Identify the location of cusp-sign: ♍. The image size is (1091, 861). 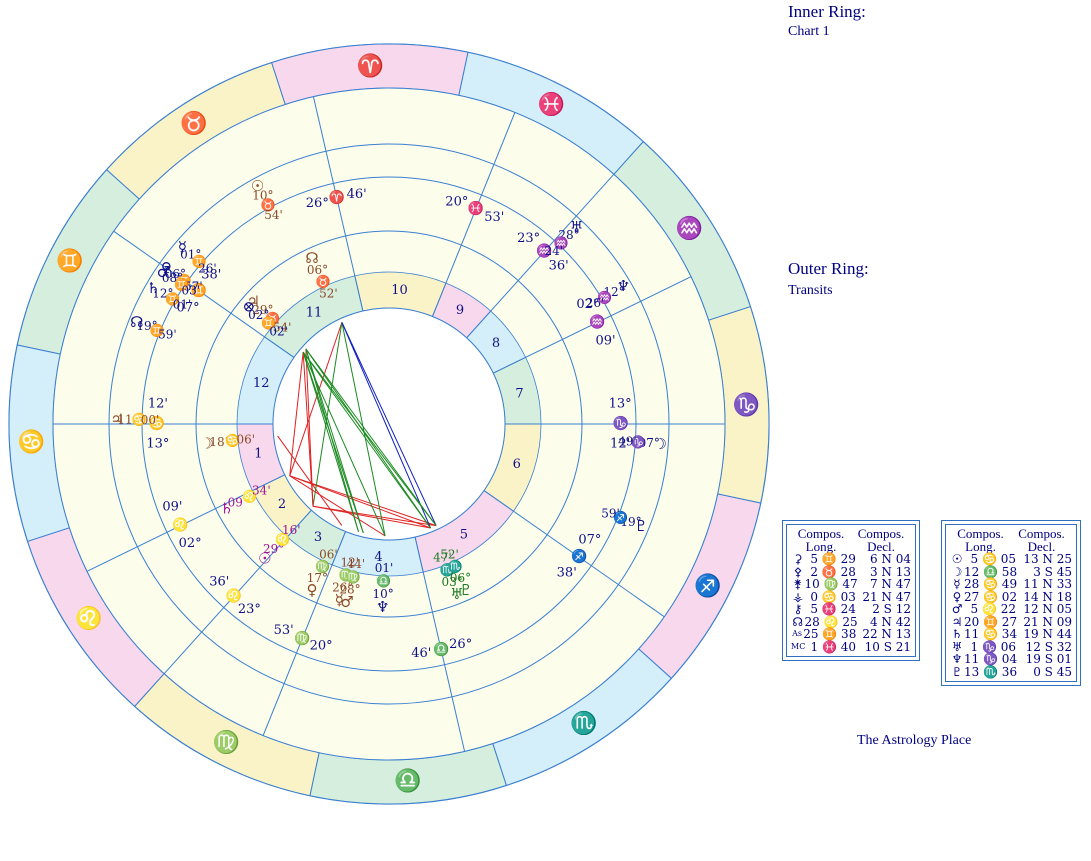
(302, 639).